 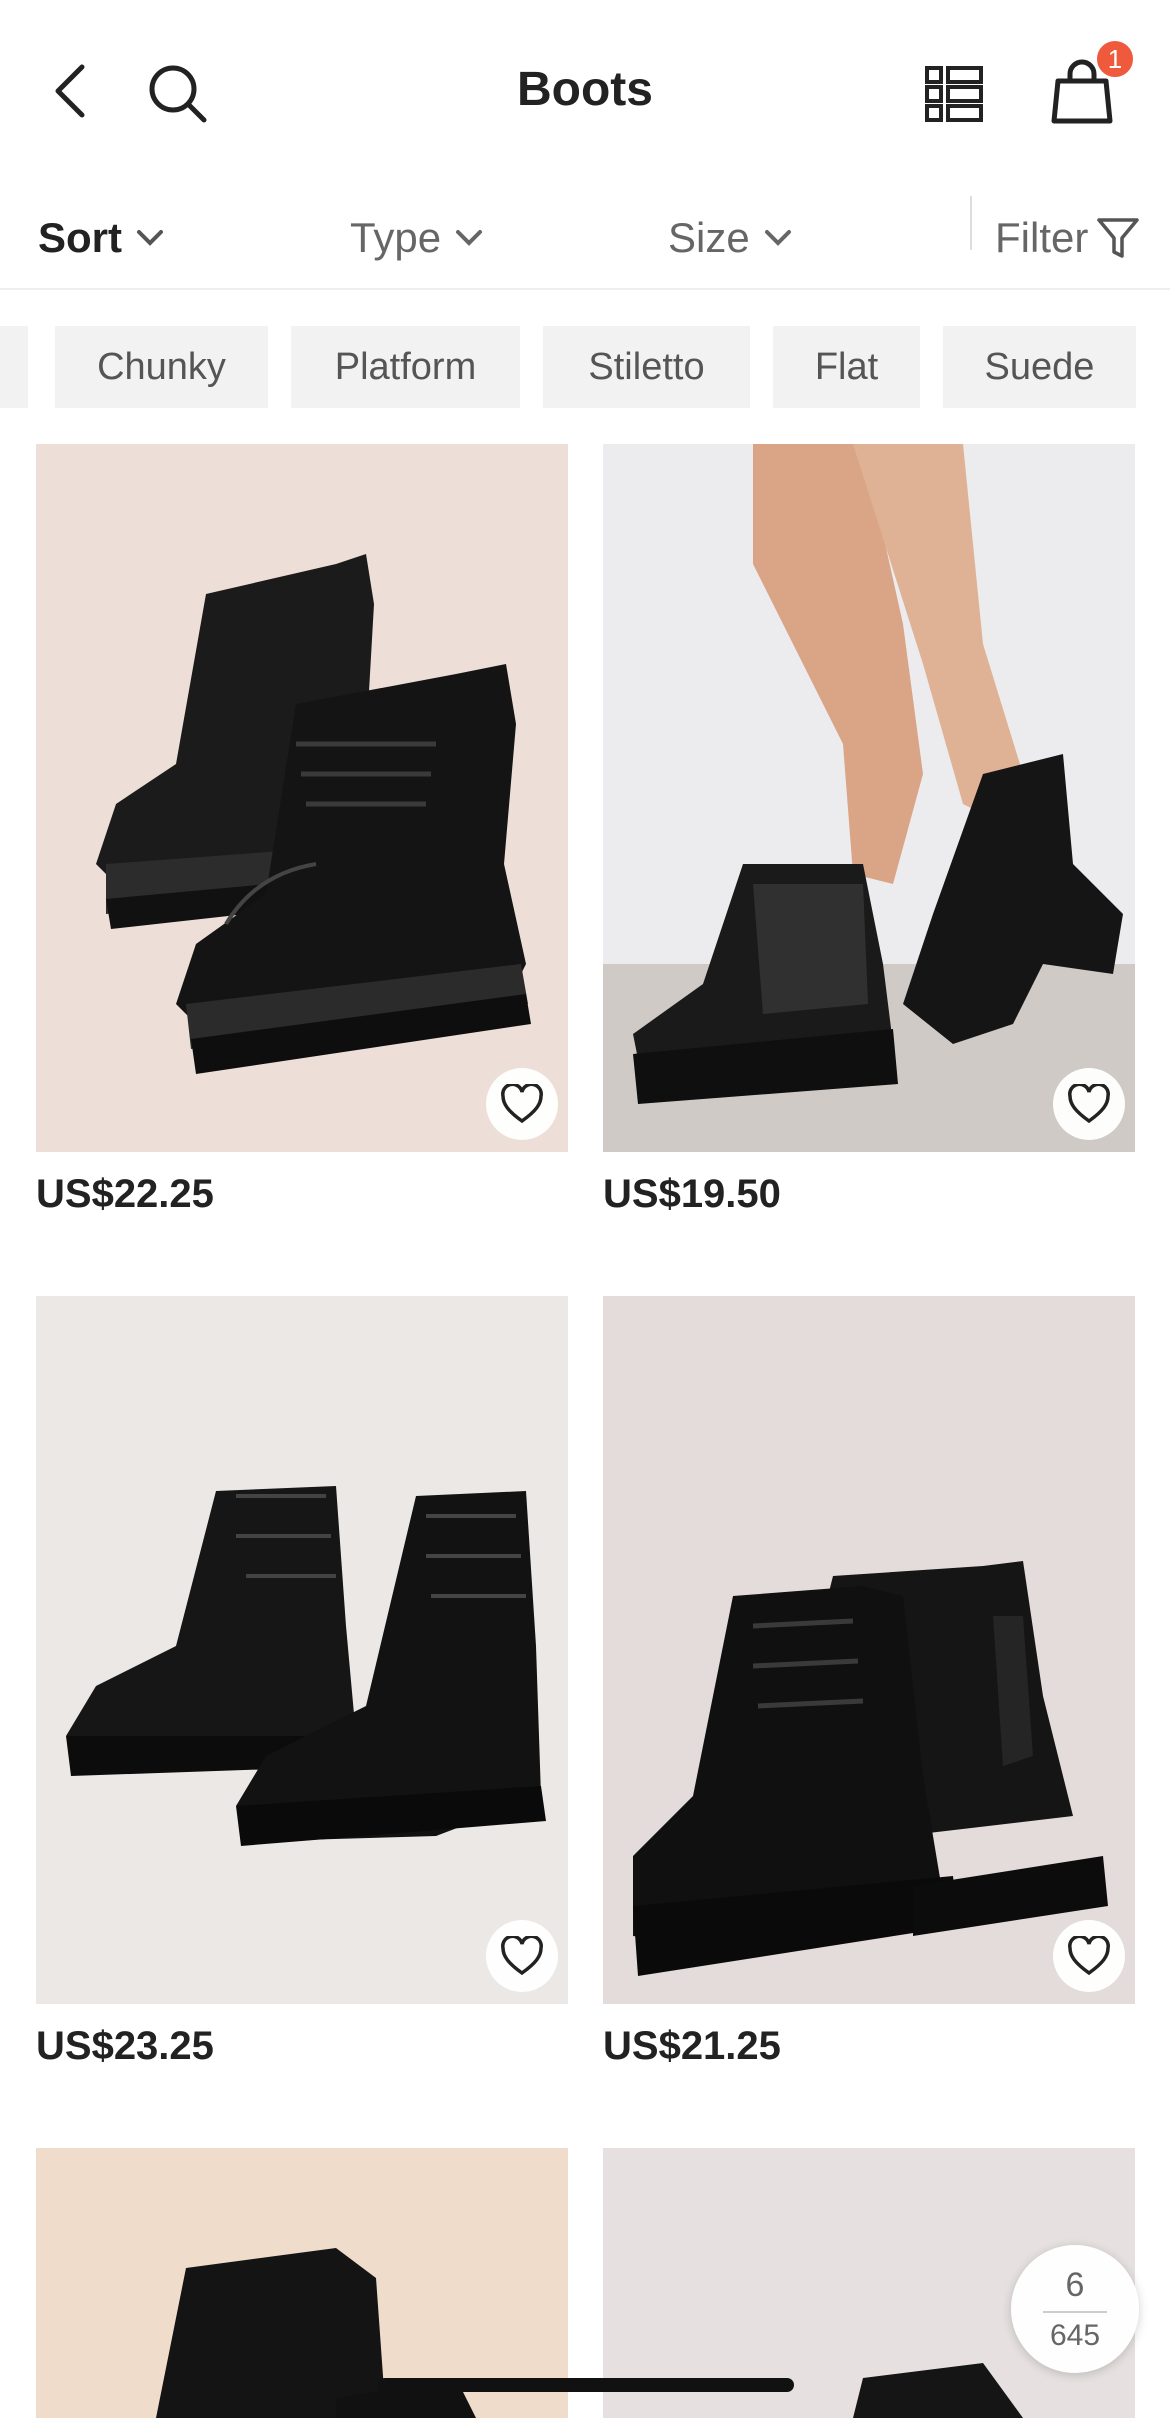 I want to click on product-price: US$19.50, so click(x=692, y=1194).